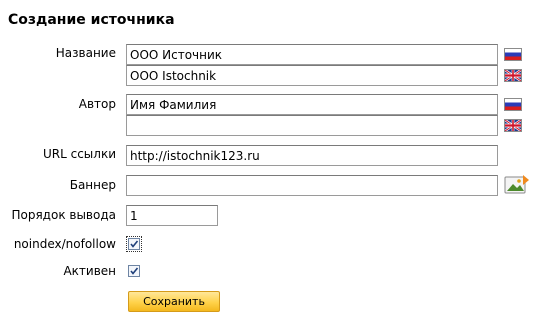 Image resolution: width=543 pixels, height=323 pixels. What do you see at coordinates (172, 215) in the screenshot?
I see `order-input` at bounding box center [172, 215].